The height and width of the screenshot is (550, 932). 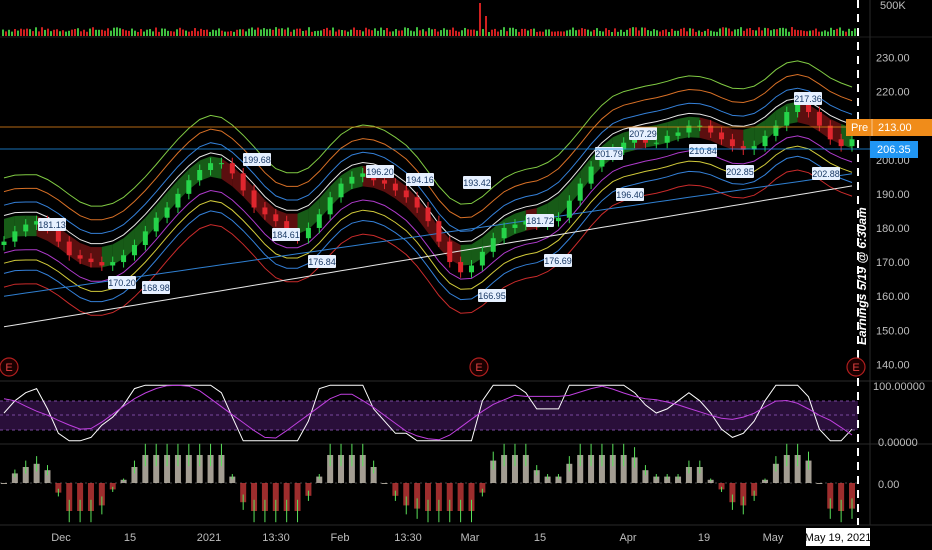 What do you see at coordinates (856, 367) in the screenshot?
I see `earnings-badge-3: E` at bounding box center [856, 367].